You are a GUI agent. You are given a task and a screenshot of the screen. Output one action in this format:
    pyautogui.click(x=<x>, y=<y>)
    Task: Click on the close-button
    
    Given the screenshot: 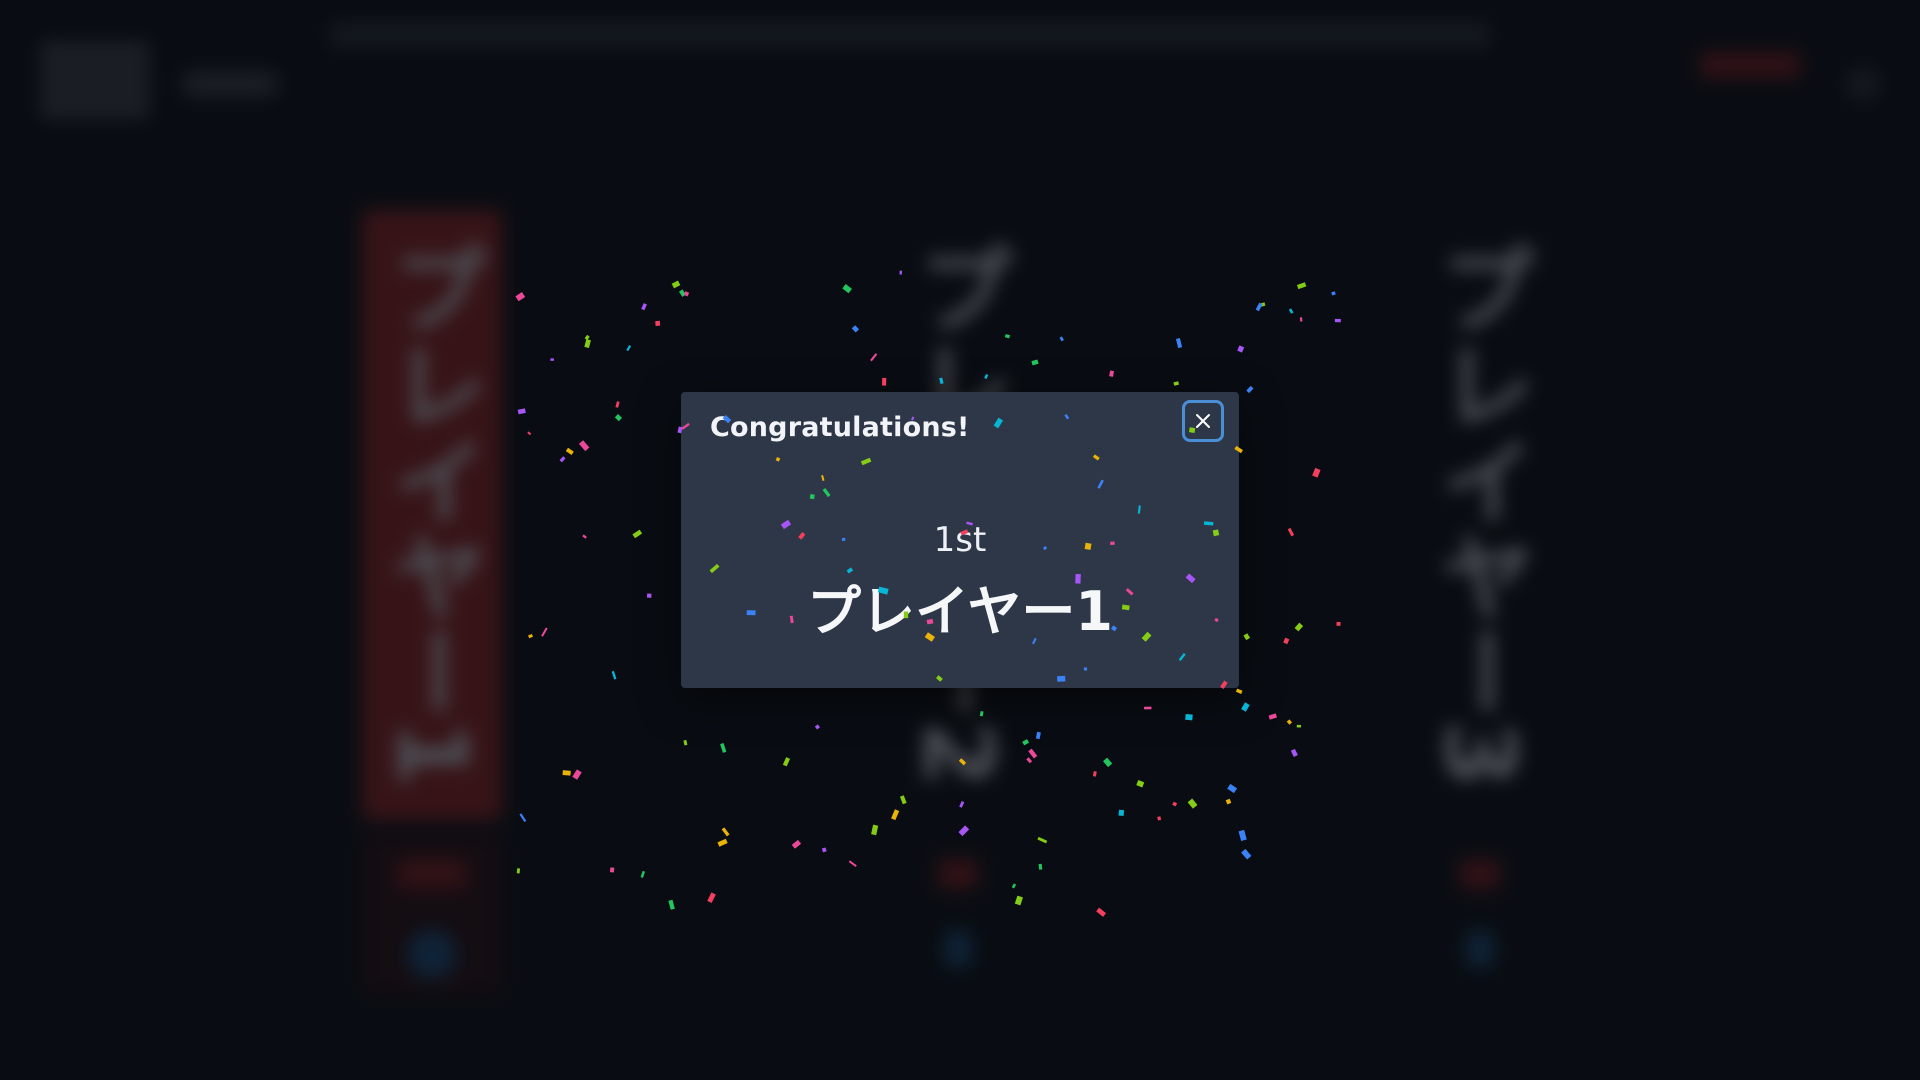 What is the action you would take?
    pyautogui.click(x=1203, y=421)
    